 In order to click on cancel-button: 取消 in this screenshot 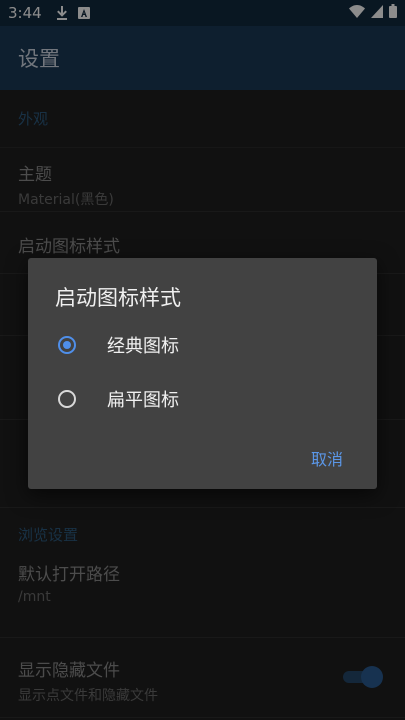, I will do `click(327, 458)`.